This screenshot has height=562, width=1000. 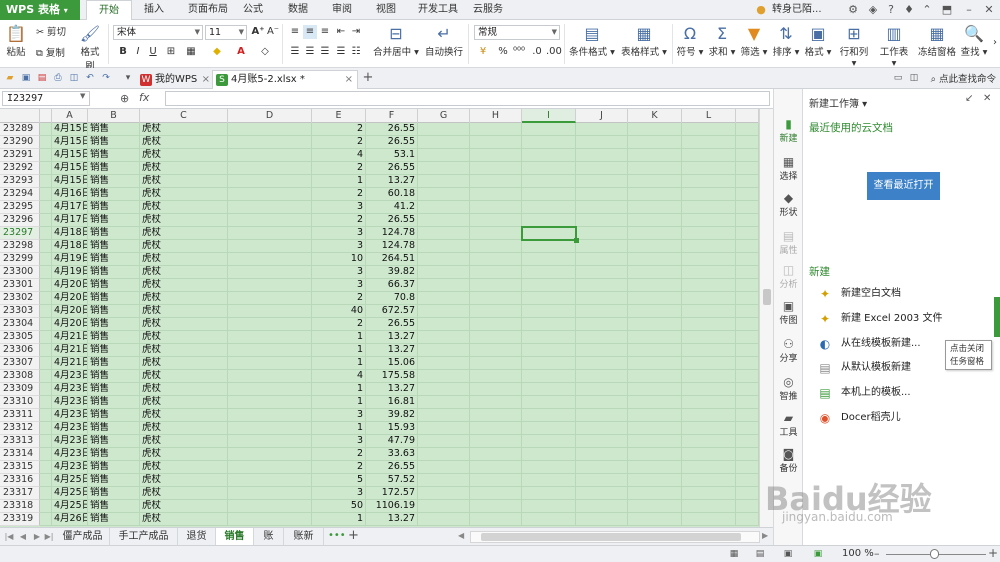 What do you see at coordinates (786, 41) in the screenshot?
I see `sort-button: ⇅ 排序 ▾` at bounding box center [786, 41].